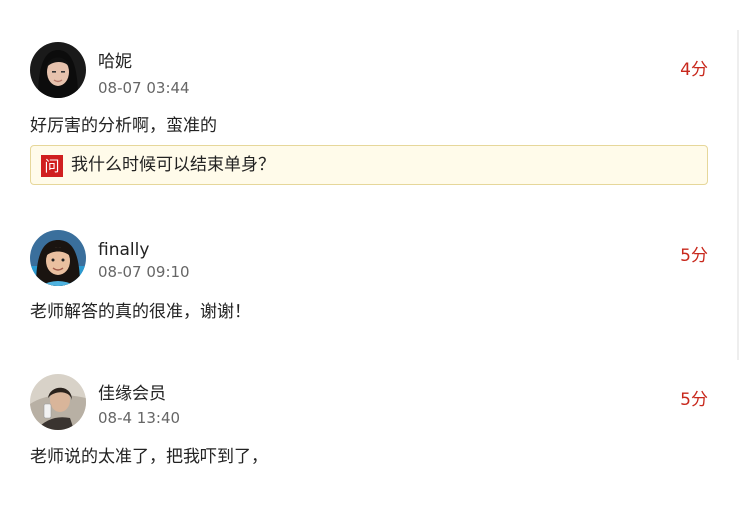  I want to click on question-badge: 问, so click(52, 166).